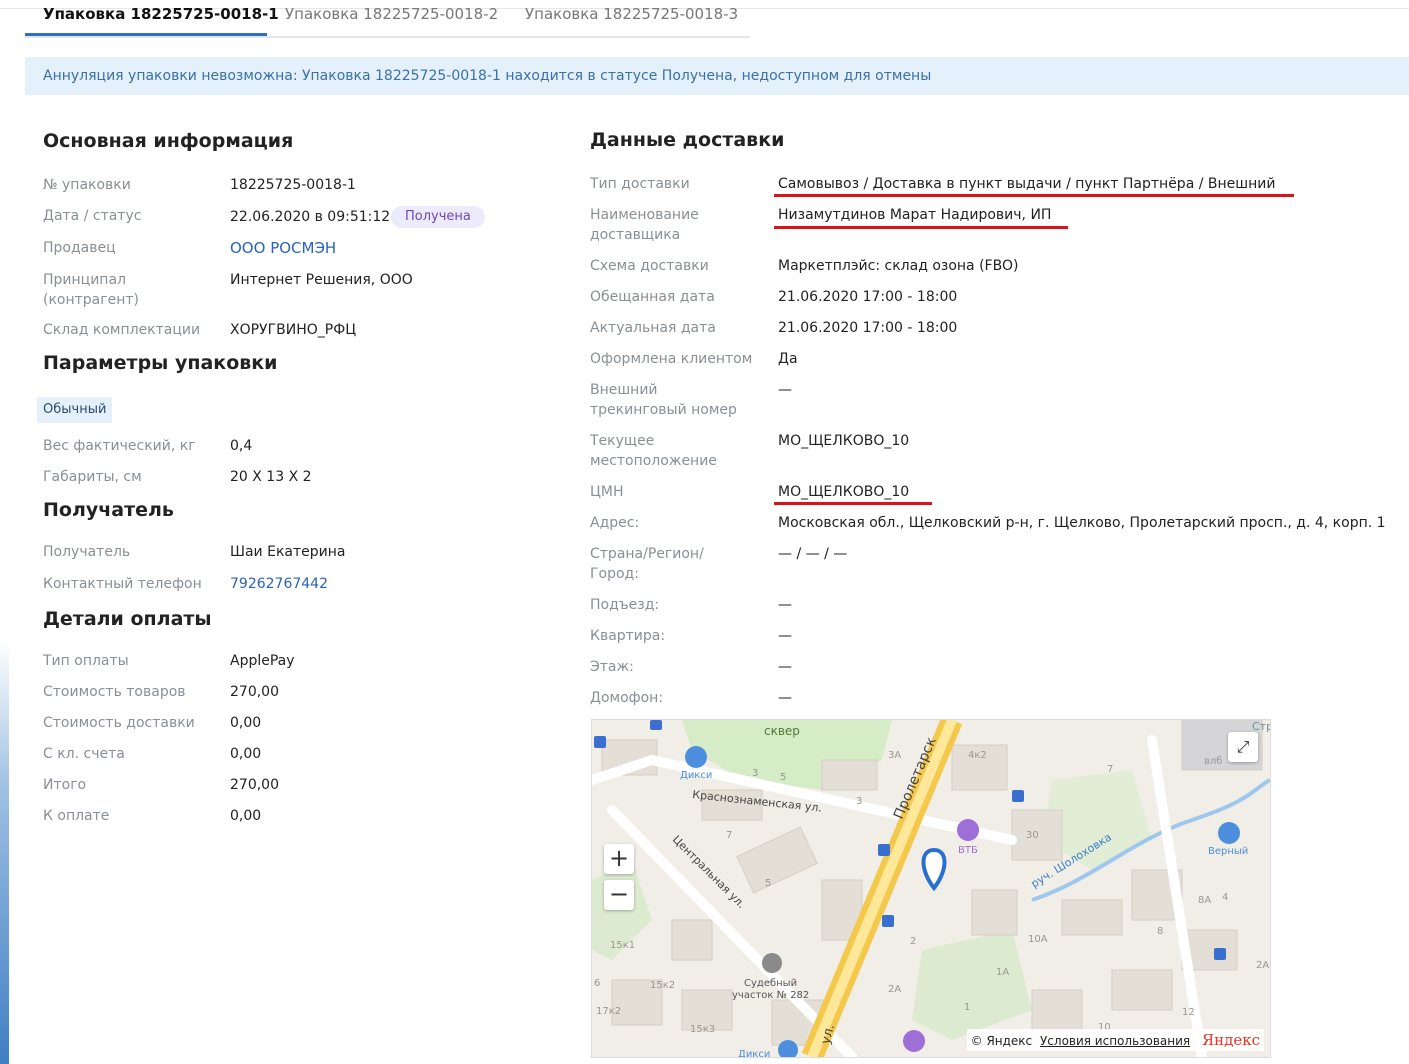 This screenshot has height=1064, width=1409. Describe the element at coordinates (644, 225) in the screenshot. I see `delivery-row-label: Наименование доставщика` at that location.